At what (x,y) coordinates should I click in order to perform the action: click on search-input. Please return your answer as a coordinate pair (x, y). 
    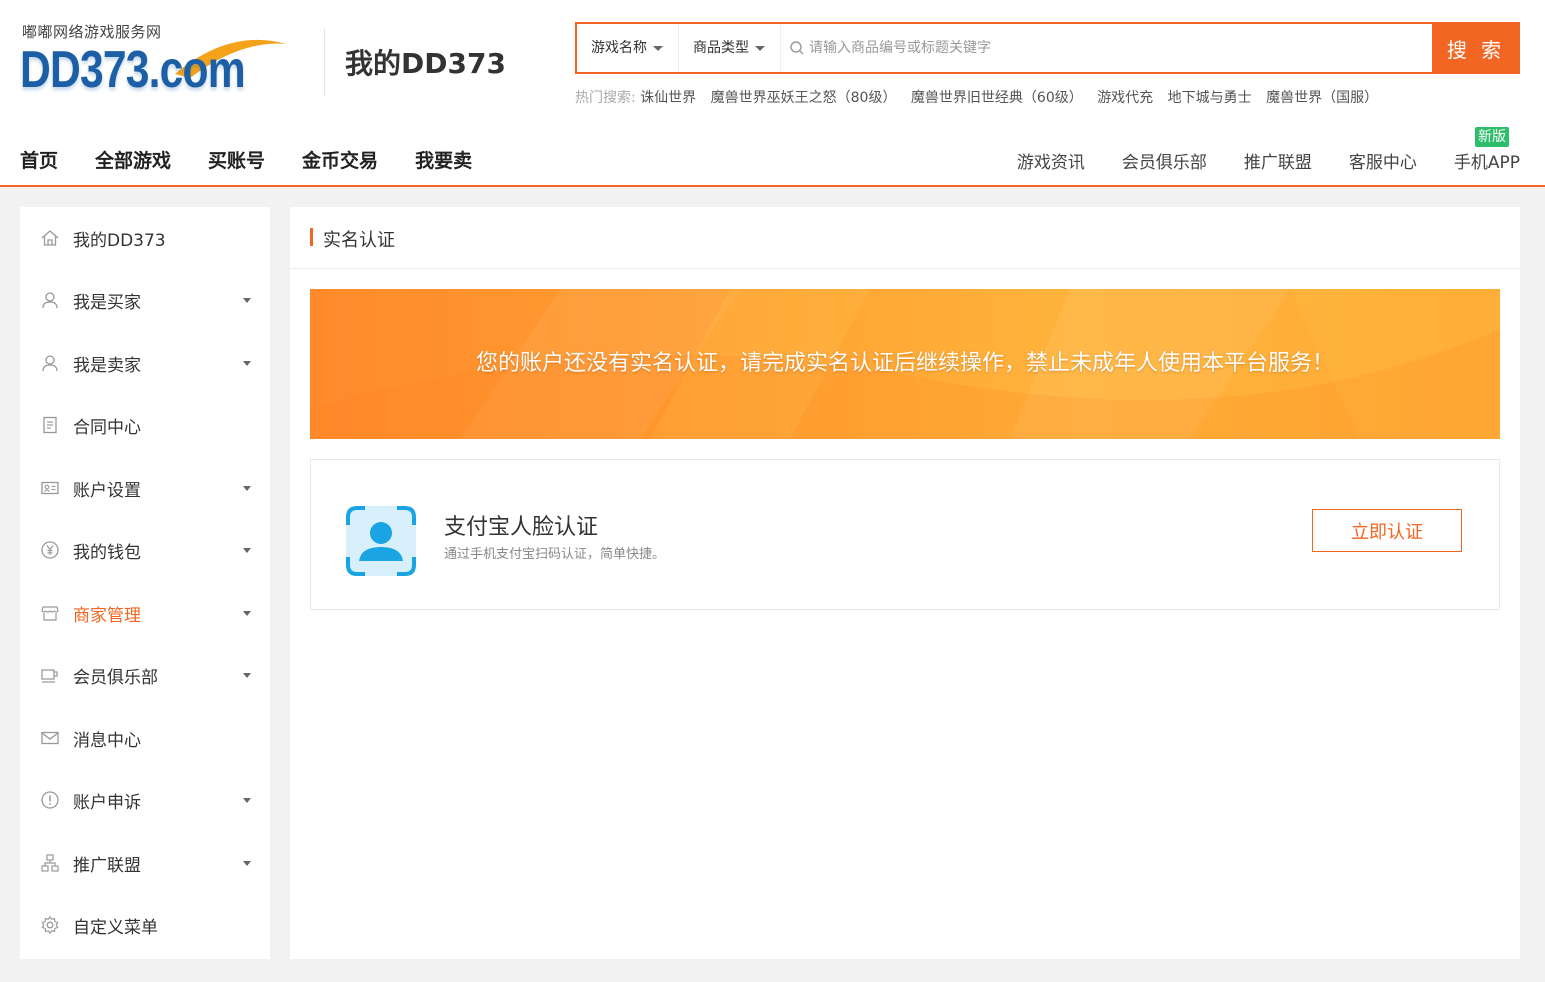
    Looking at the image, I should click on (1119, 48).